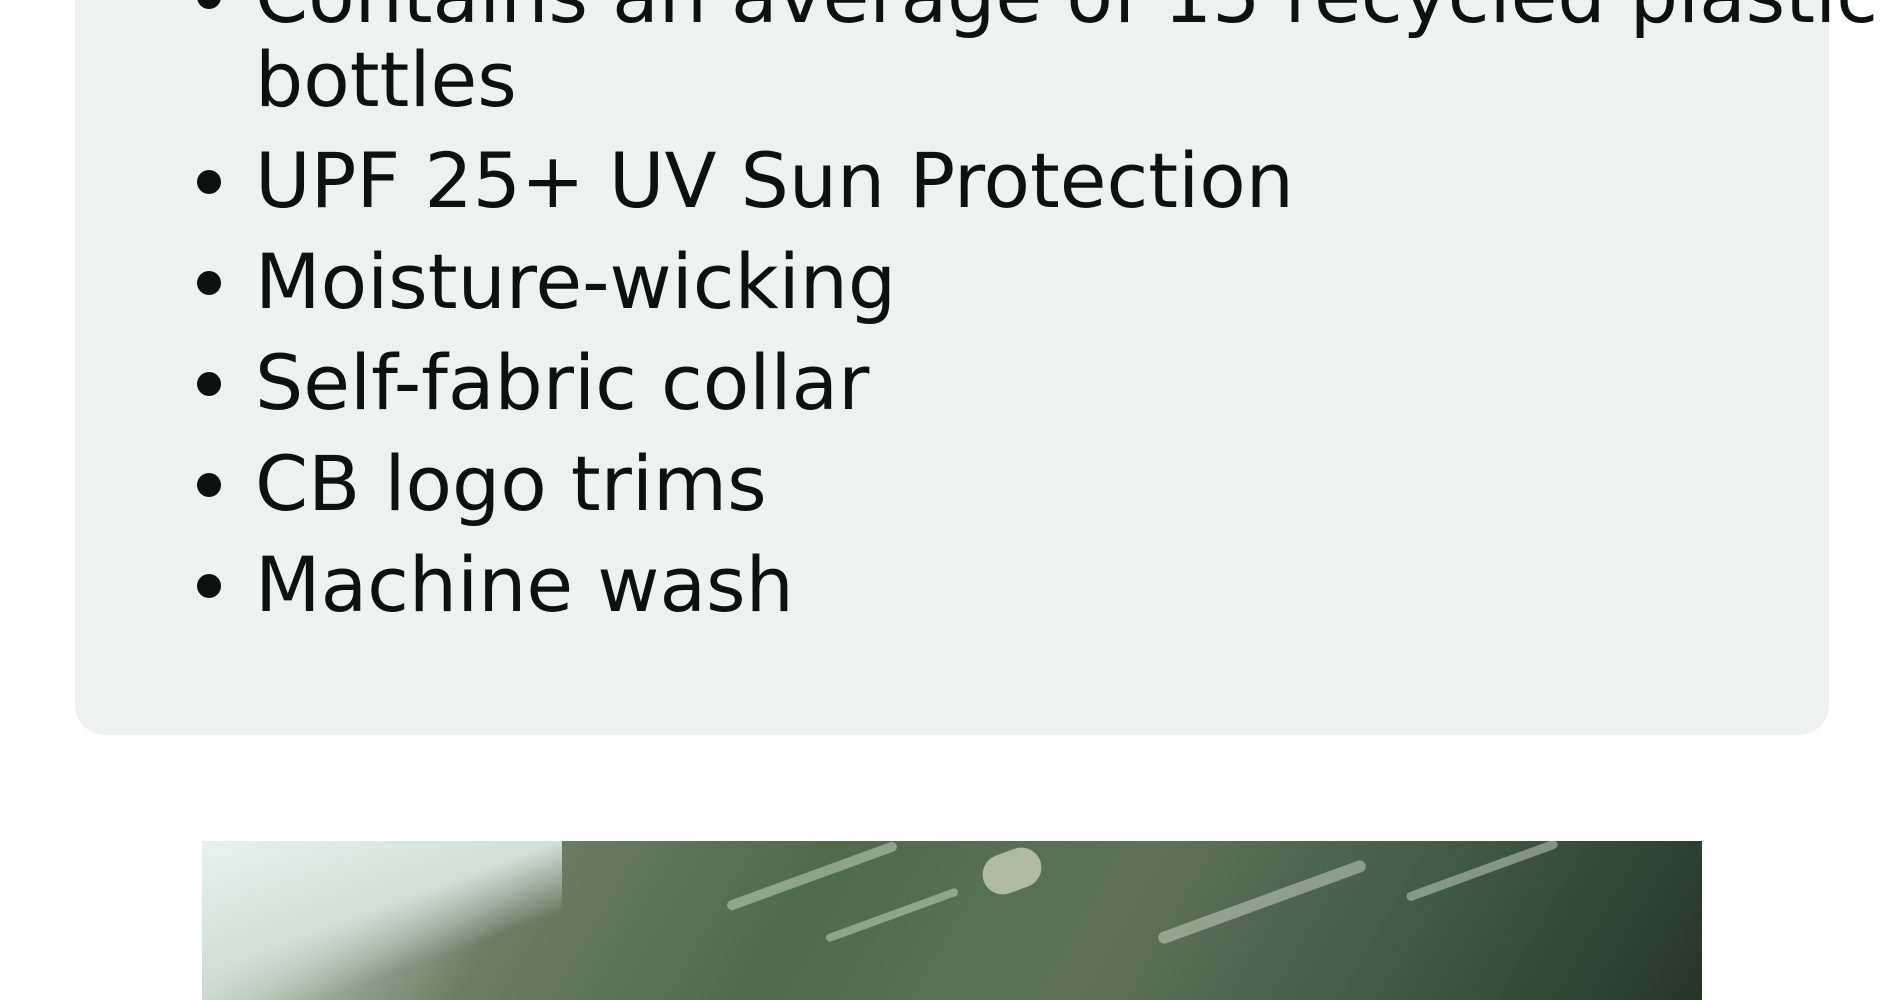 The height and width of the screenshot is (1000, 1902). I want to click on feature-item: CB logo trims, so click(482, 483).